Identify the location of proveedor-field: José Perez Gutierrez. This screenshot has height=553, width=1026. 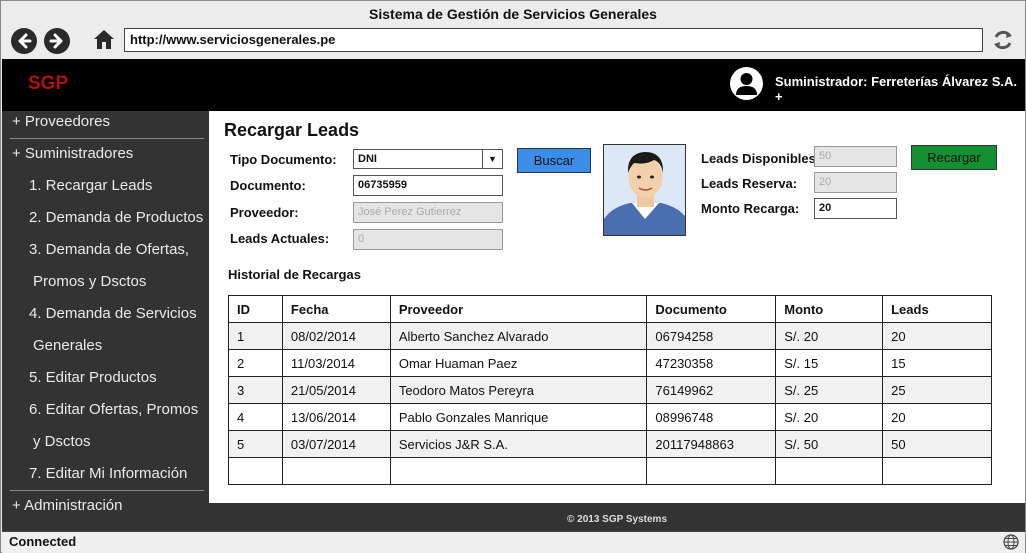
(428, 212).